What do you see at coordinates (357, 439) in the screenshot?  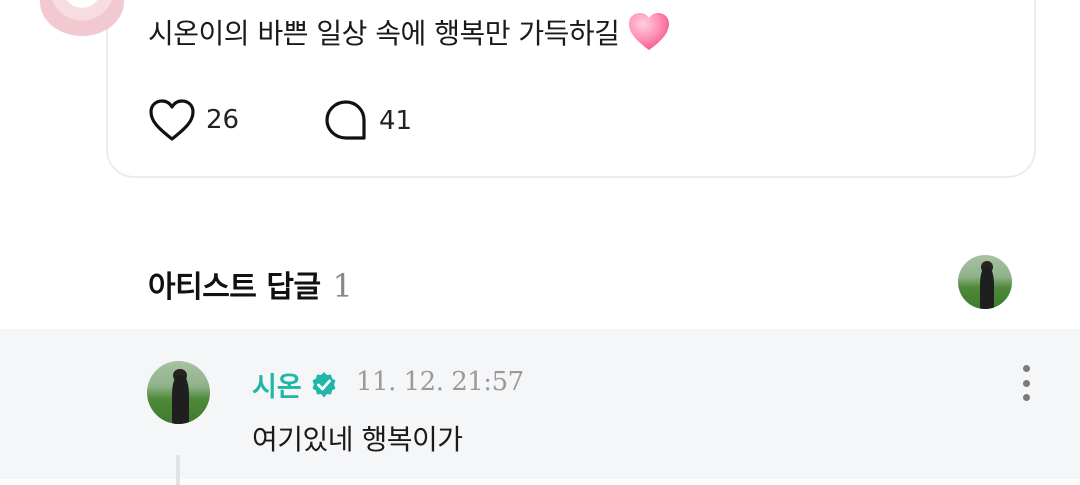 I see `reply-text: 여기있네 행복이가` at bounding box center [357, 439].